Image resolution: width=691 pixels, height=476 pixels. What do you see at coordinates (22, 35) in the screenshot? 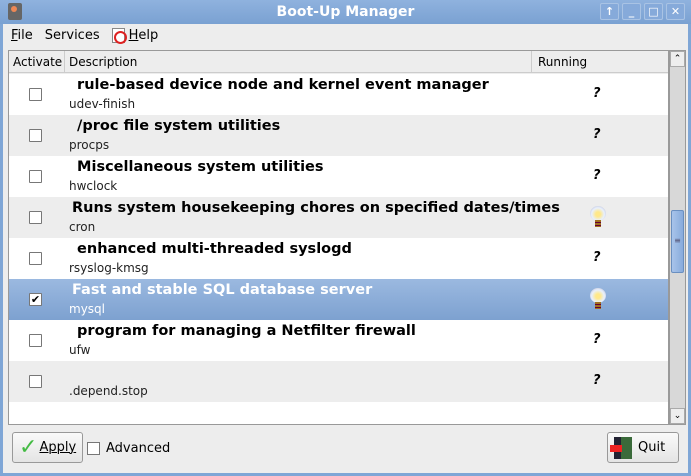
I see `menu-file: File` at bounding box center [22, 35].